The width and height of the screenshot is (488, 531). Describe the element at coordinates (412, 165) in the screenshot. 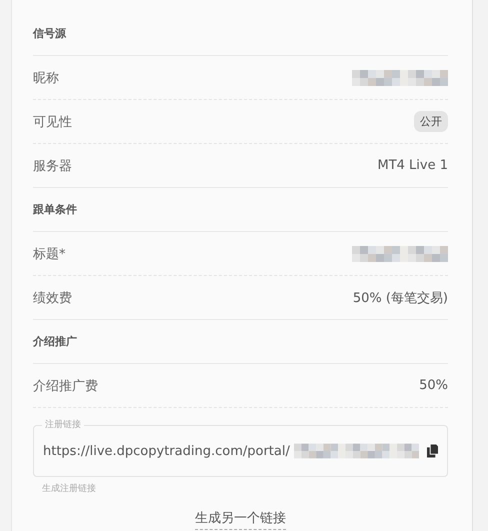

I see `row-value: MT4 Live 1` at that location.